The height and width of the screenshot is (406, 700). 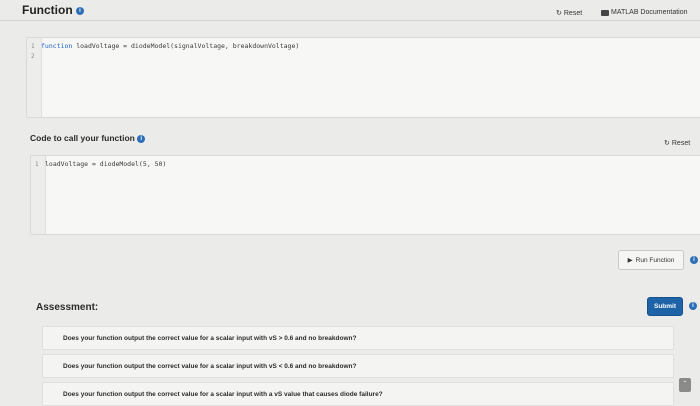 What do you see at coordinates (573, 13) in the screenshot?
I see `reset-label: Reset` at bounding box center [573, 13].